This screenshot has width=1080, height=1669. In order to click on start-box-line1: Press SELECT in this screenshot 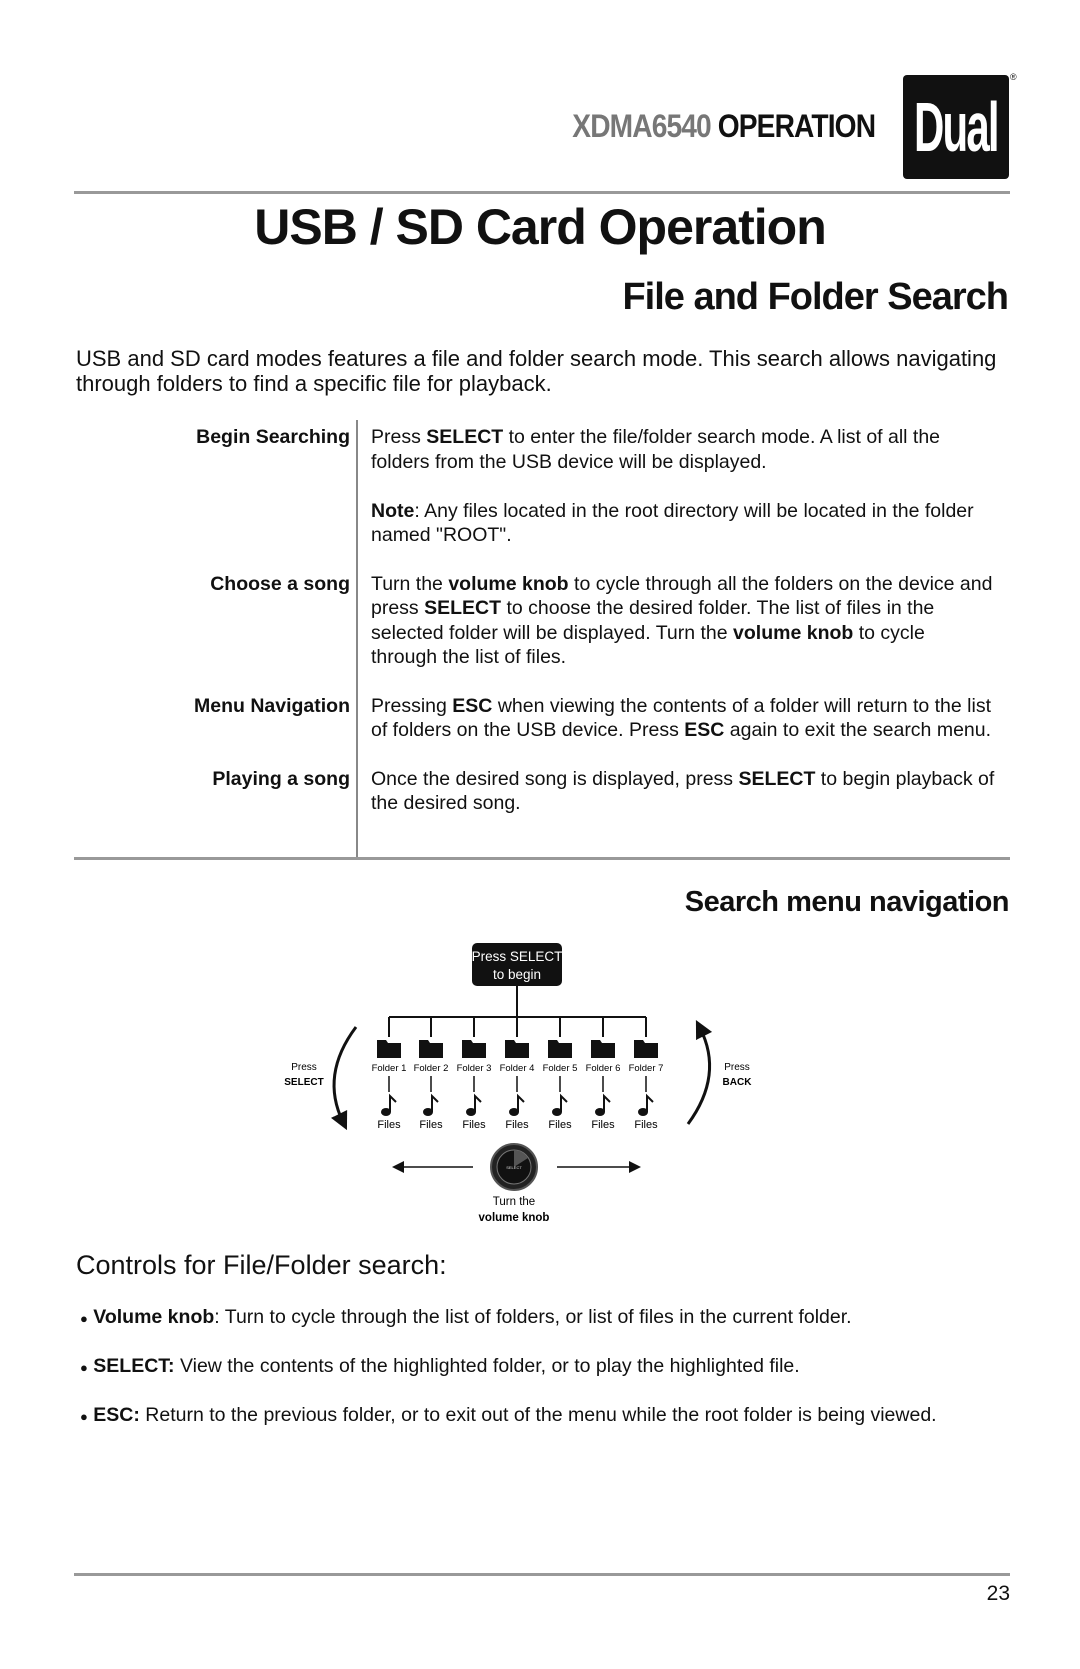, I will do `click(517, 956)`.